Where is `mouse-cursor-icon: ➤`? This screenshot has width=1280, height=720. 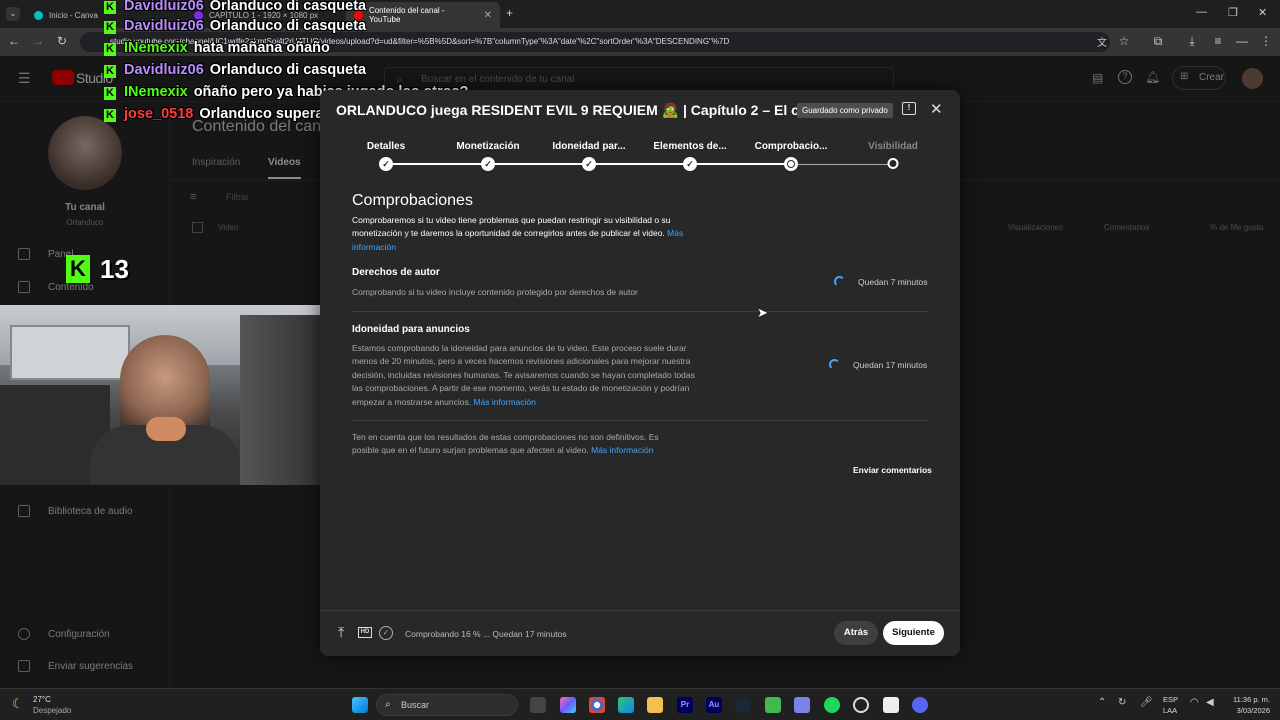 mouse-cursor-icon: ➤ is located at coordinates (762, 312).